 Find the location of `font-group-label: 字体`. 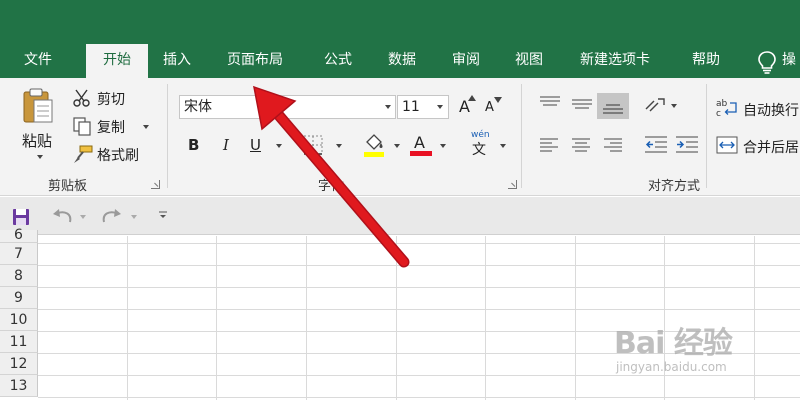

font-group-label: 字体 is located at coordinates (331, 186).